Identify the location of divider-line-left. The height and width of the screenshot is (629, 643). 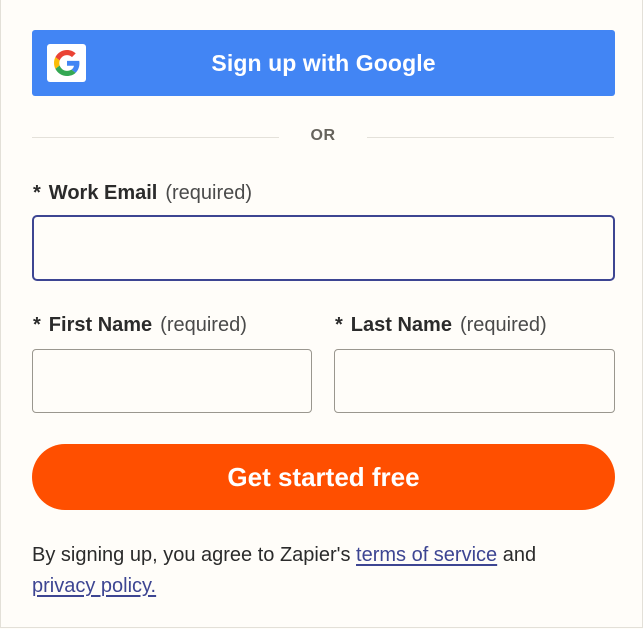
(155, 137).